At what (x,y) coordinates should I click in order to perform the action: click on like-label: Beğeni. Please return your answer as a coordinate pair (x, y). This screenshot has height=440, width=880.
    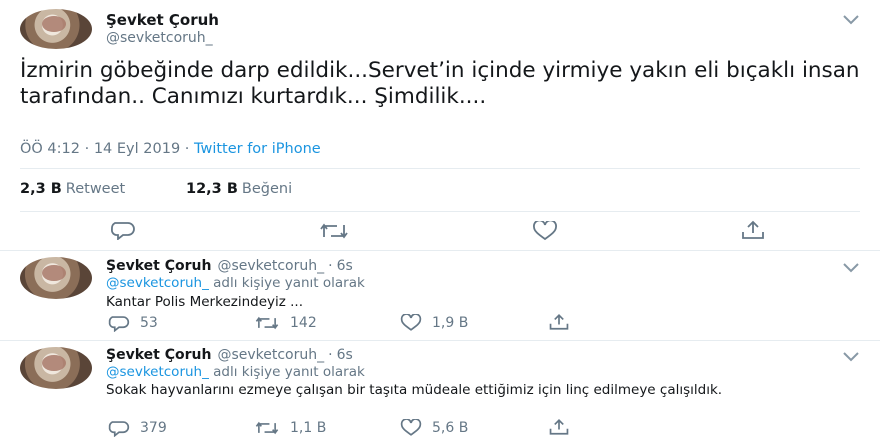
    Looking at the image, I should click on (267, 189).